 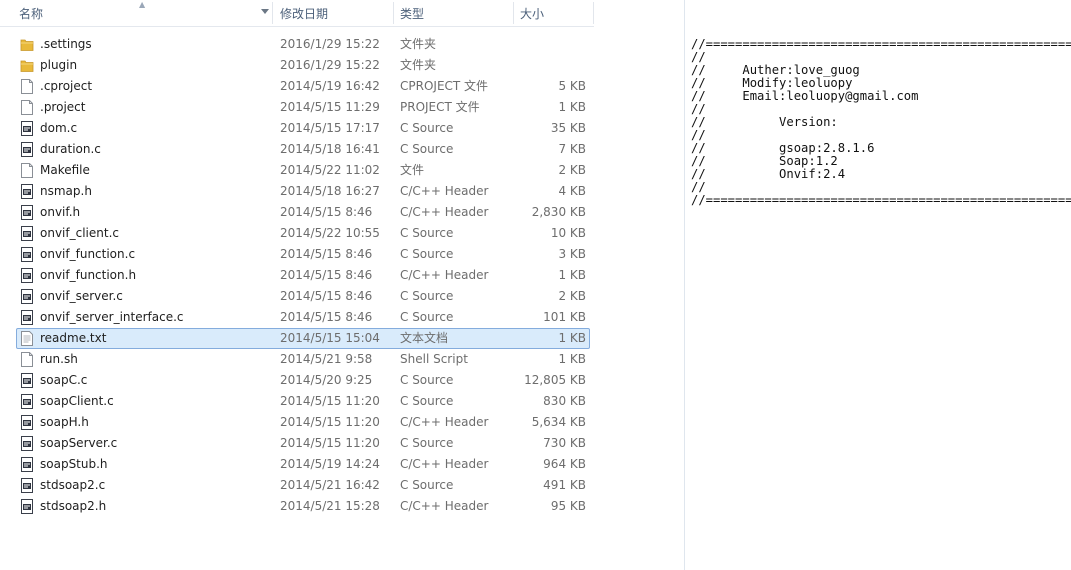 What do you see at coordinates (330, 44) in the screenshot?
I see `file-modified-date: 2016/1/29 15:22` at bounding box center [330, 44].